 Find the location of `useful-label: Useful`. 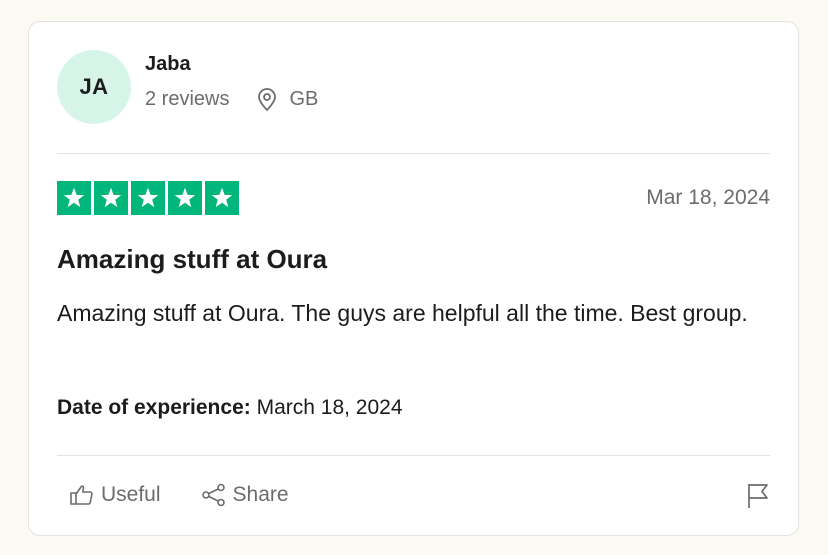

useful-label: Useful is located at coordinates (131, 494).